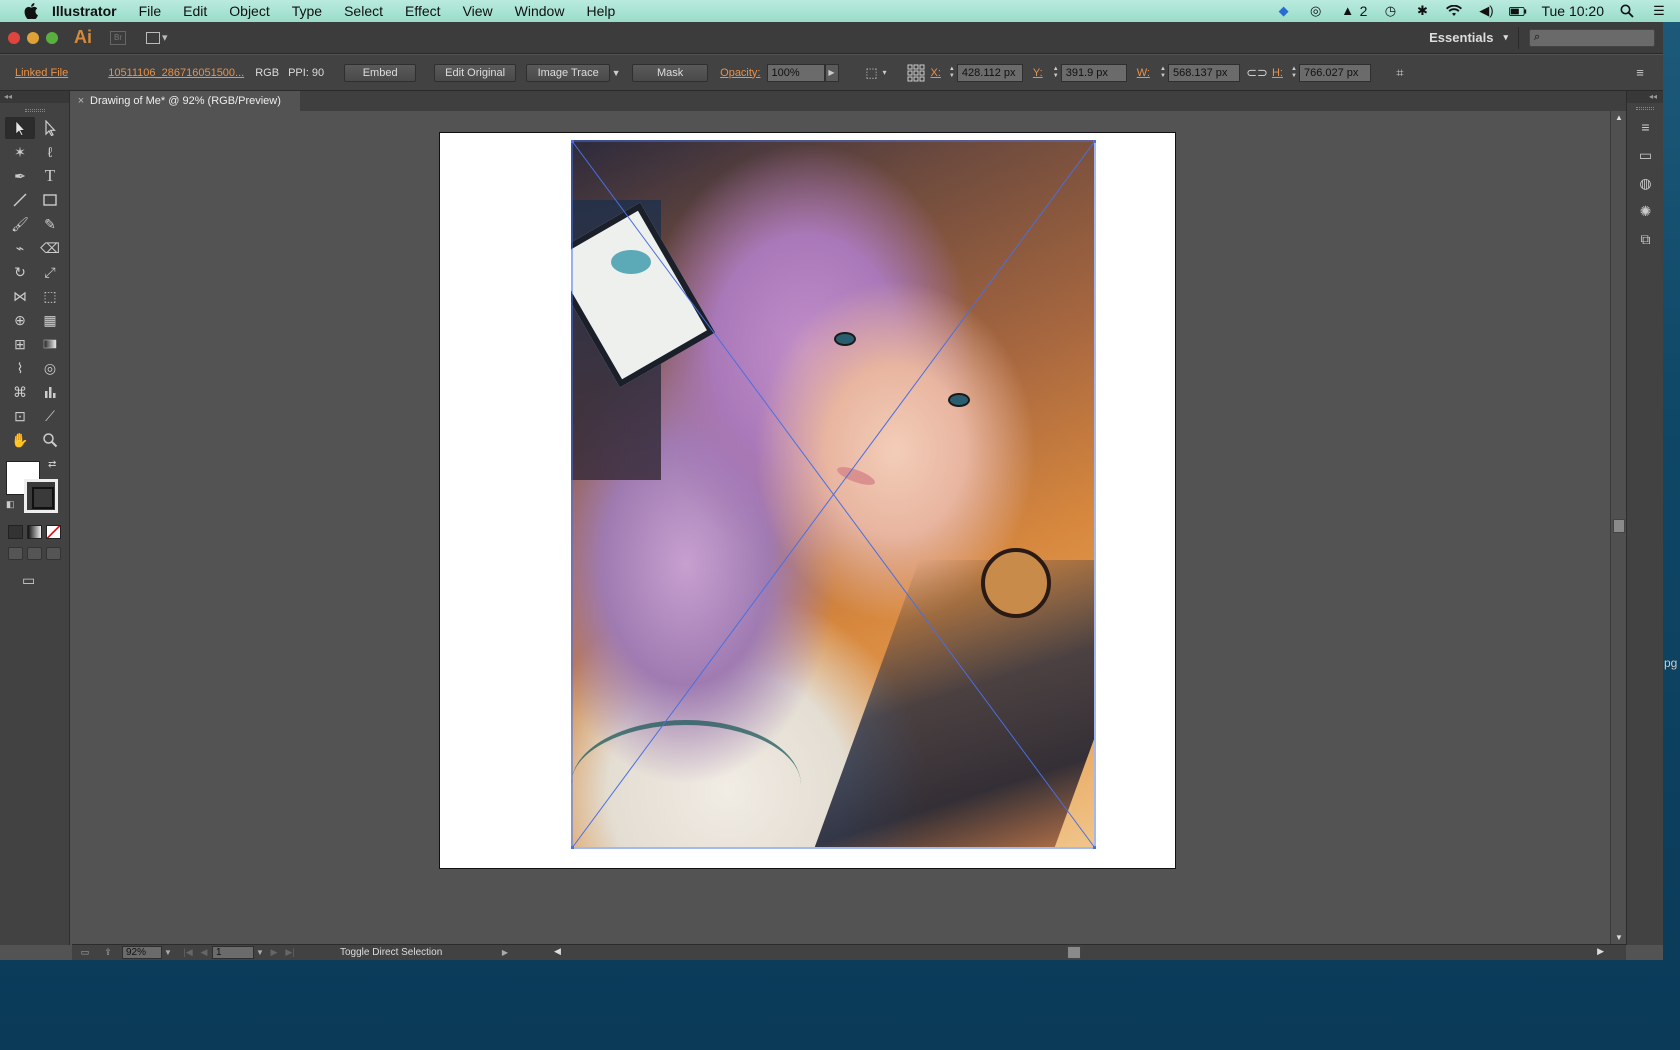  Describe the element at coordinates (50, 416) in the screenshot. I see `slice-tool-icon: ⟋` at that location.